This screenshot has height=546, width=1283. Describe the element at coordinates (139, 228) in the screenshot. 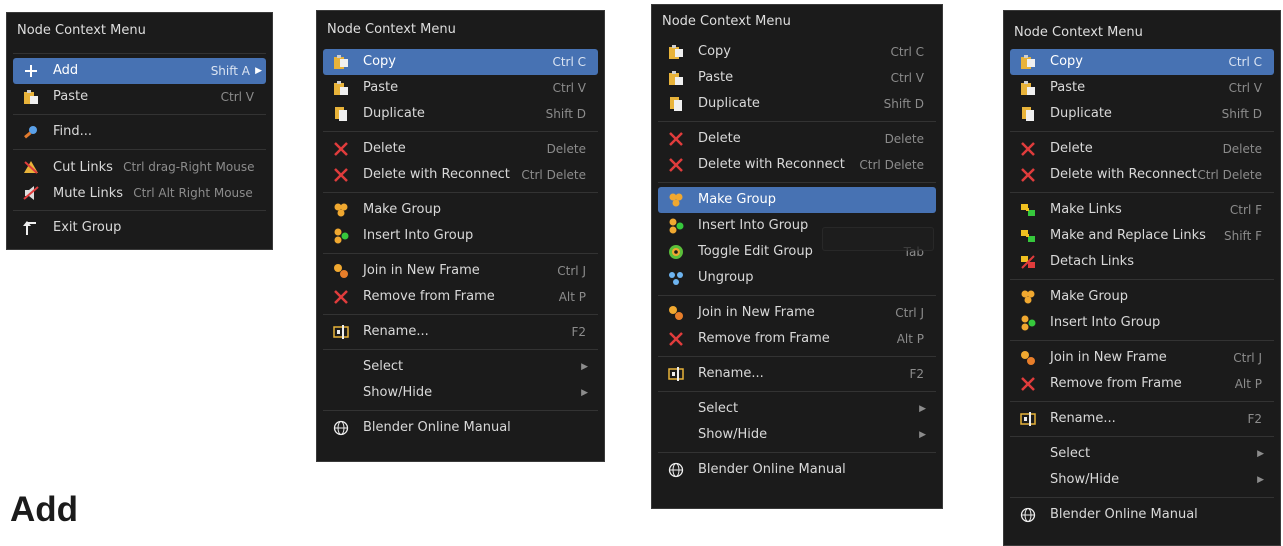

I see `menu-item-exit-group: Exit Group` at that location.